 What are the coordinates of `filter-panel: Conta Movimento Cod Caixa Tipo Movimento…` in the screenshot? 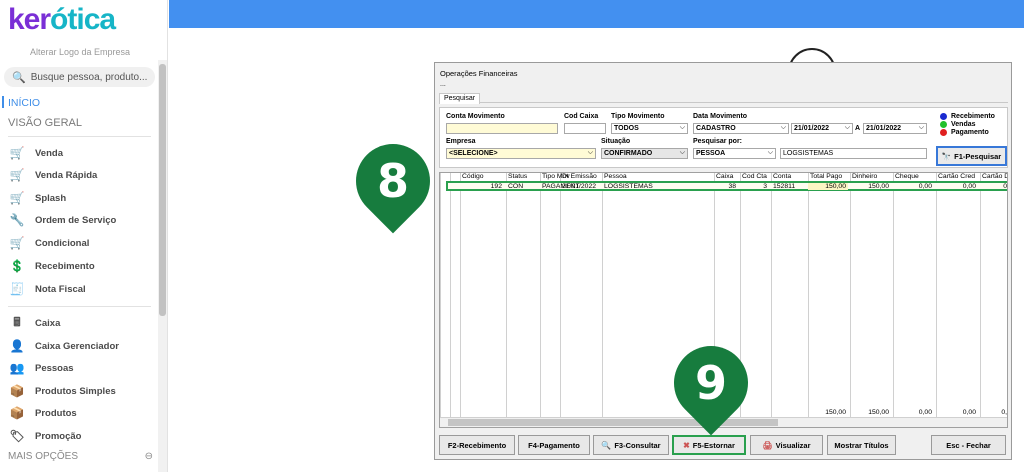 It's located at (723, 137).